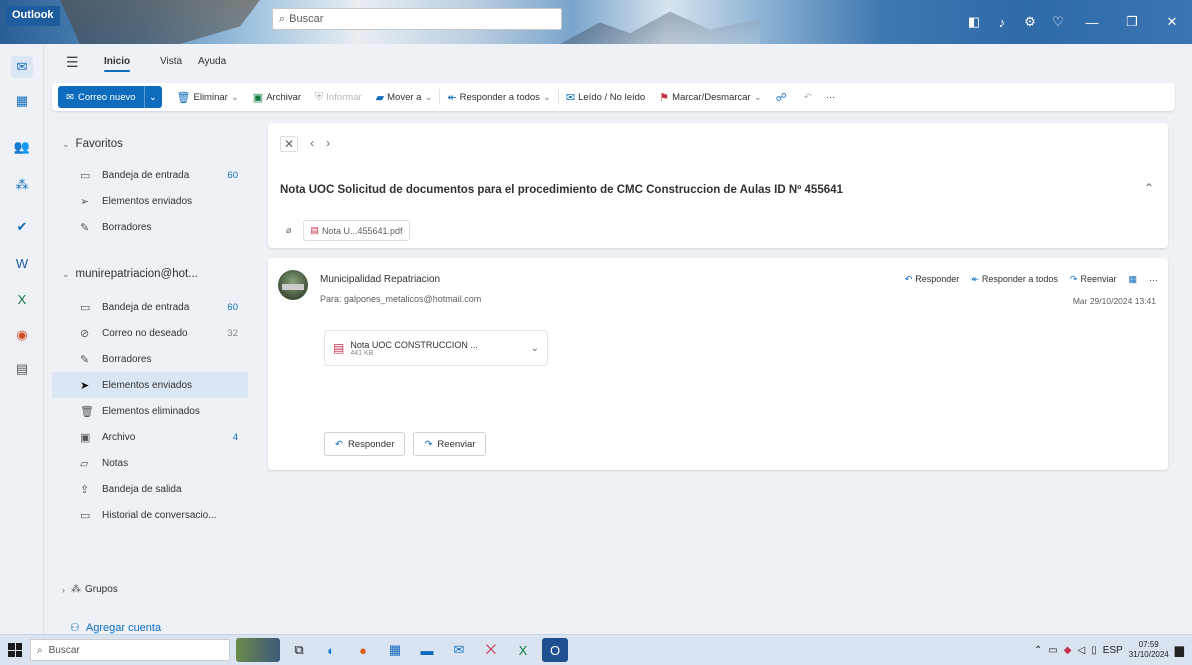 The width and height of the screenshot is (1192, 665). What do you see at coordinates (289, 144) in the screenshot?
I see `close-icon: ✕` at bounding box center [289, 144].